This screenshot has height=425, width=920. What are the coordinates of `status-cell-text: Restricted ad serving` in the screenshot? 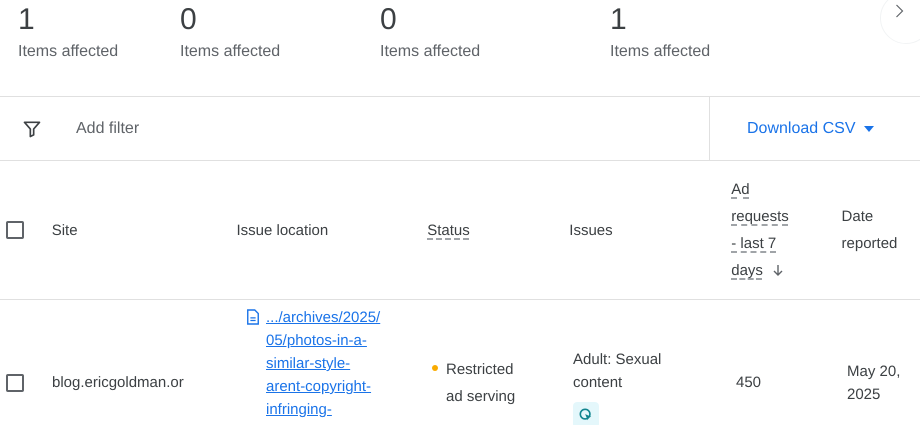 It's located at (481, 383).